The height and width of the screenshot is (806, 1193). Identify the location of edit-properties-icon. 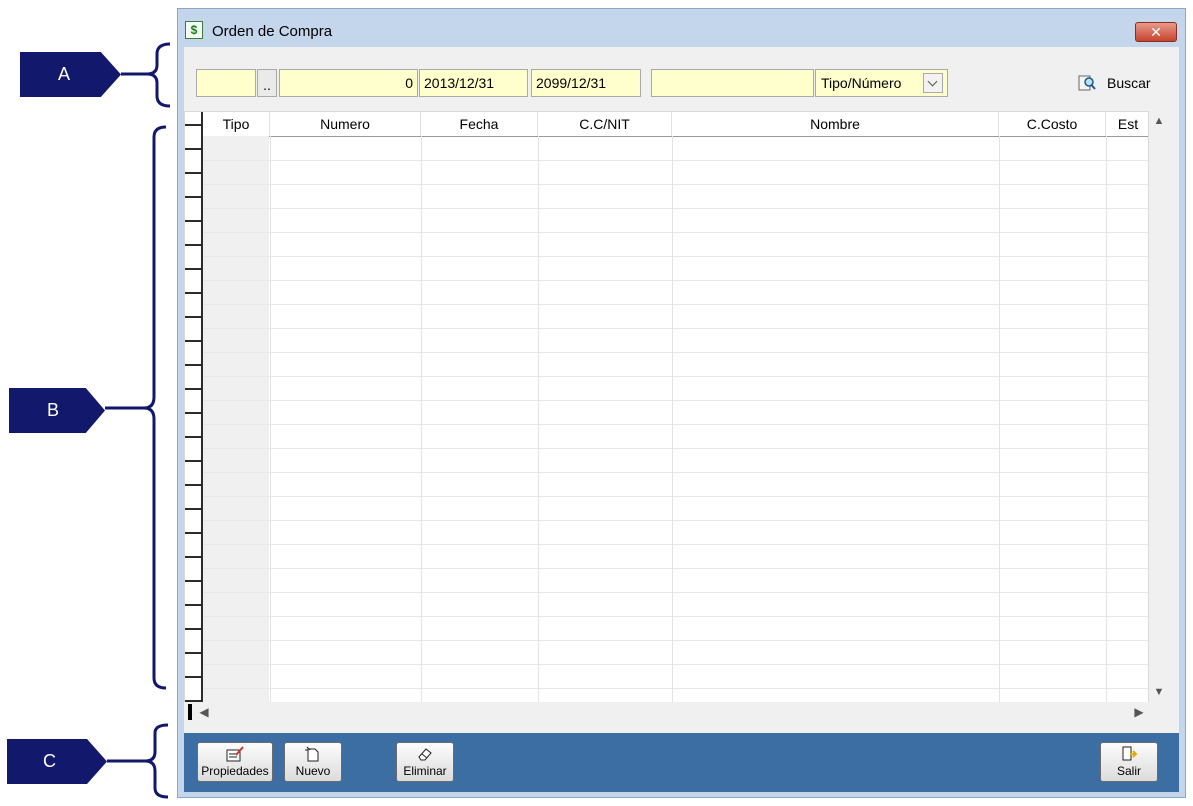
(235, 754).